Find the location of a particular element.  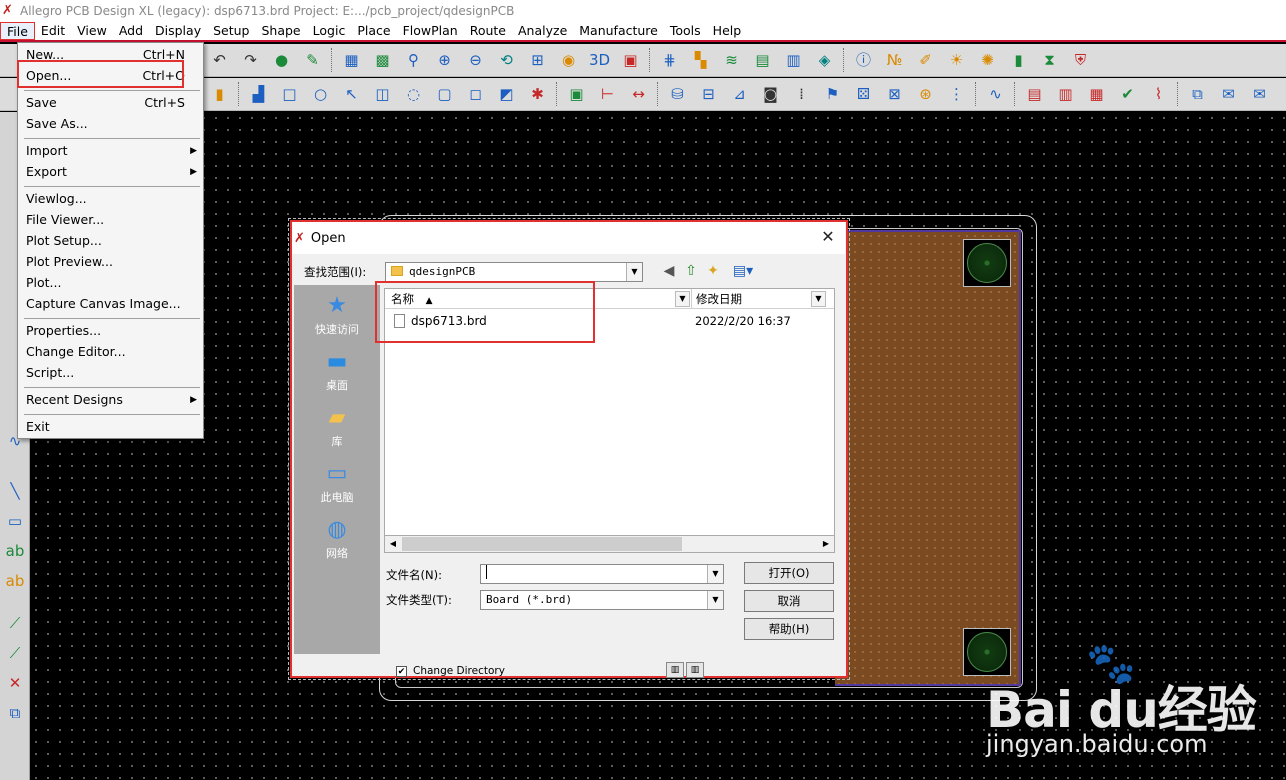

column-date-dropdown: ▼ is located at coordinates (818, 299).